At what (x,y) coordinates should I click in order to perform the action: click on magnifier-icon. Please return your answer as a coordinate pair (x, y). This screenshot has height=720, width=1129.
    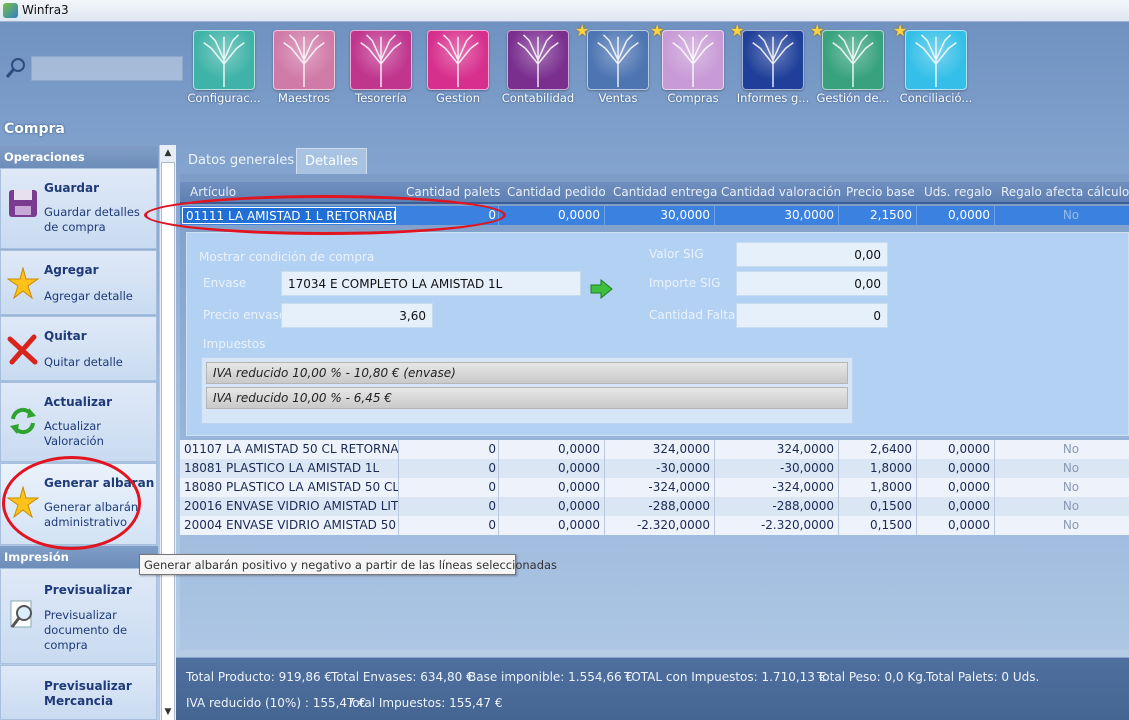
    Looking at the image, I should click on (21, 614).